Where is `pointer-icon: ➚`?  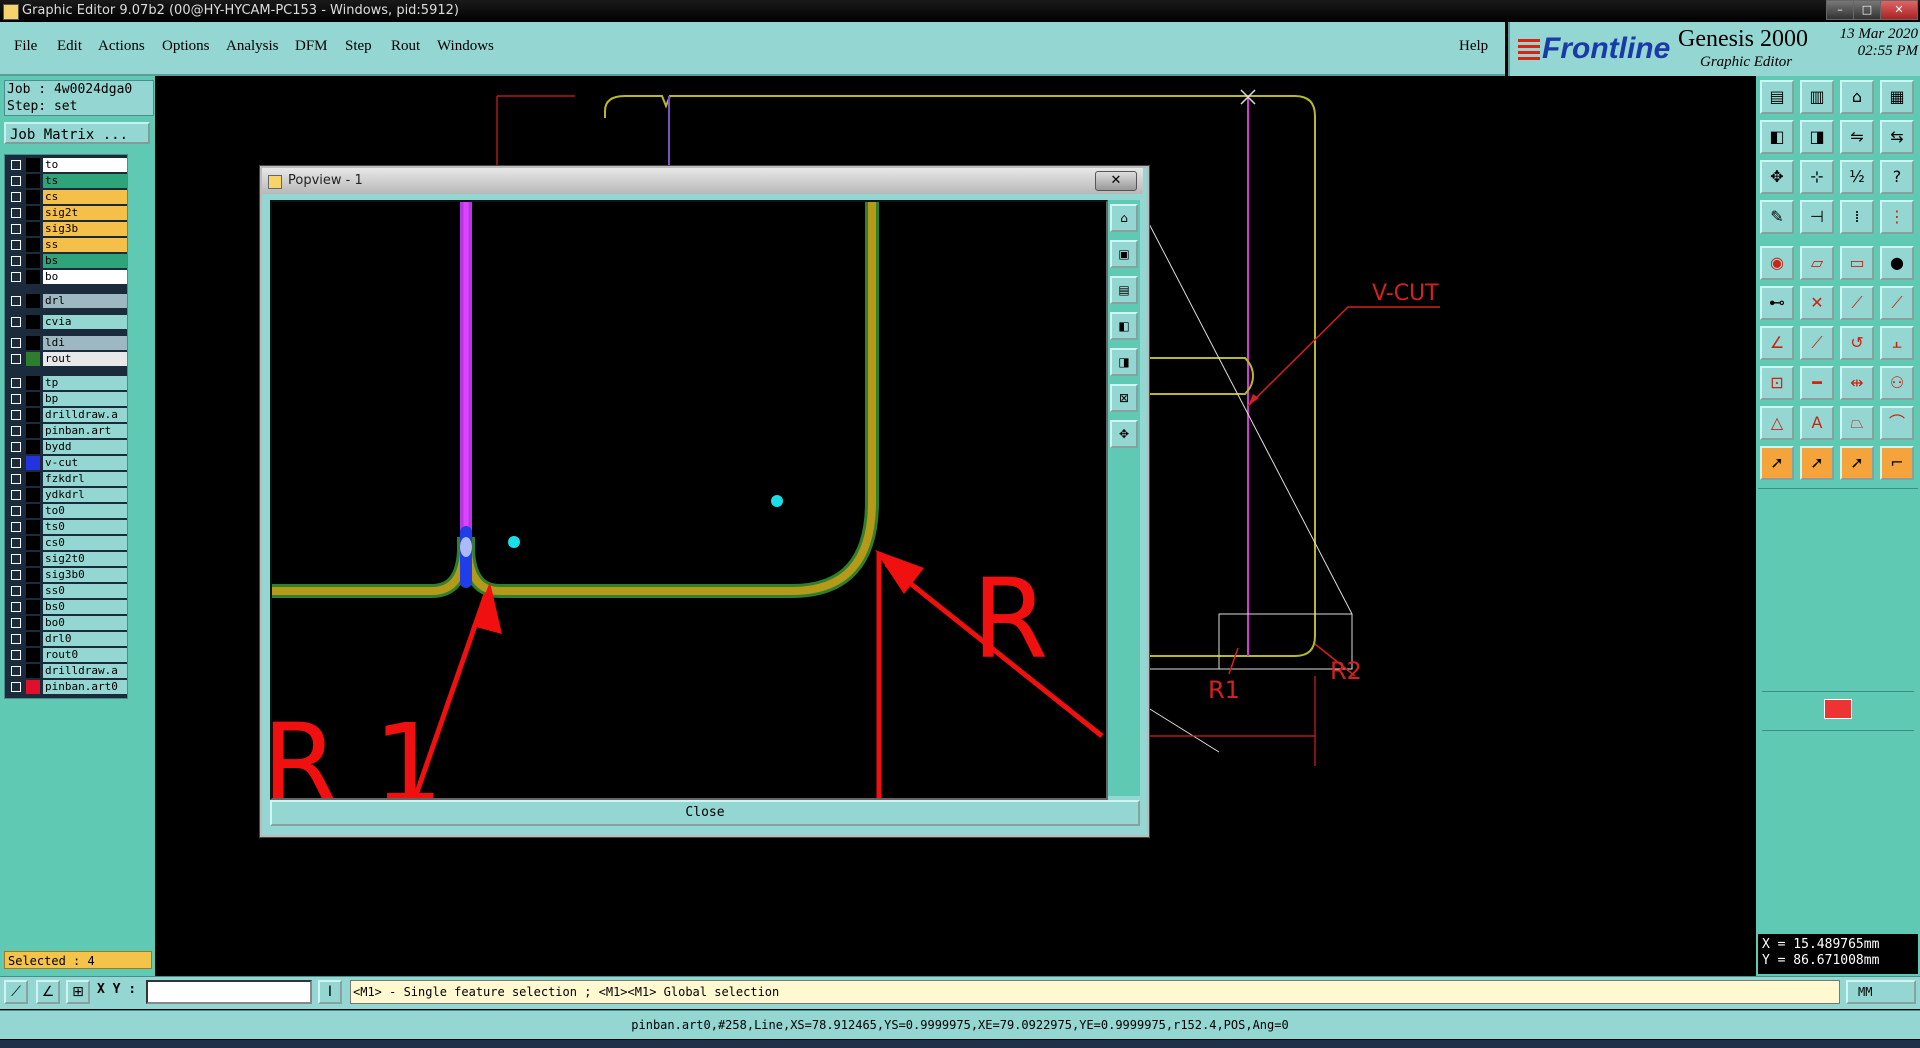 pointer-icon: ➚ is located at coordinates (1777, 463).